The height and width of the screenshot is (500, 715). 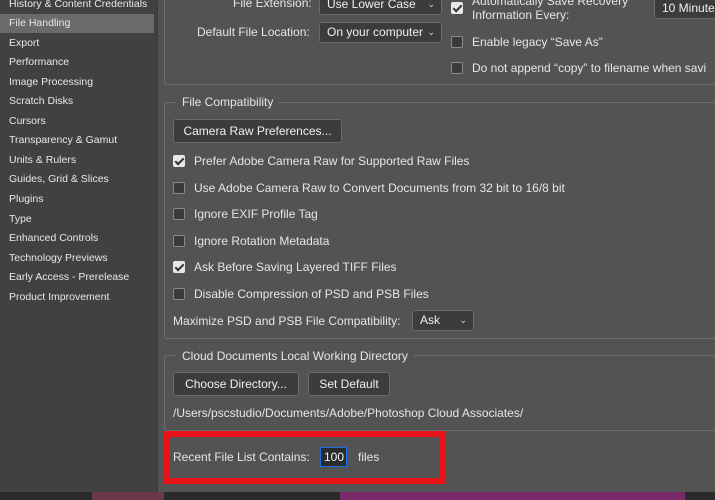 I want to click on sidebar-item-cursors: Cursors, so click(x=77, y=121).